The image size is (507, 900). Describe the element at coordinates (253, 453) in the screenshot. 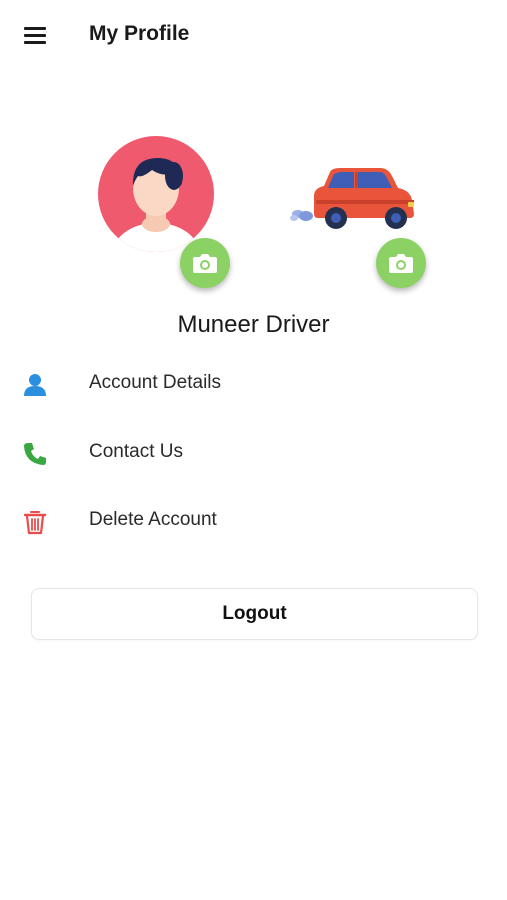

I see `menu-item-contact-us: Contact Us` at that location.